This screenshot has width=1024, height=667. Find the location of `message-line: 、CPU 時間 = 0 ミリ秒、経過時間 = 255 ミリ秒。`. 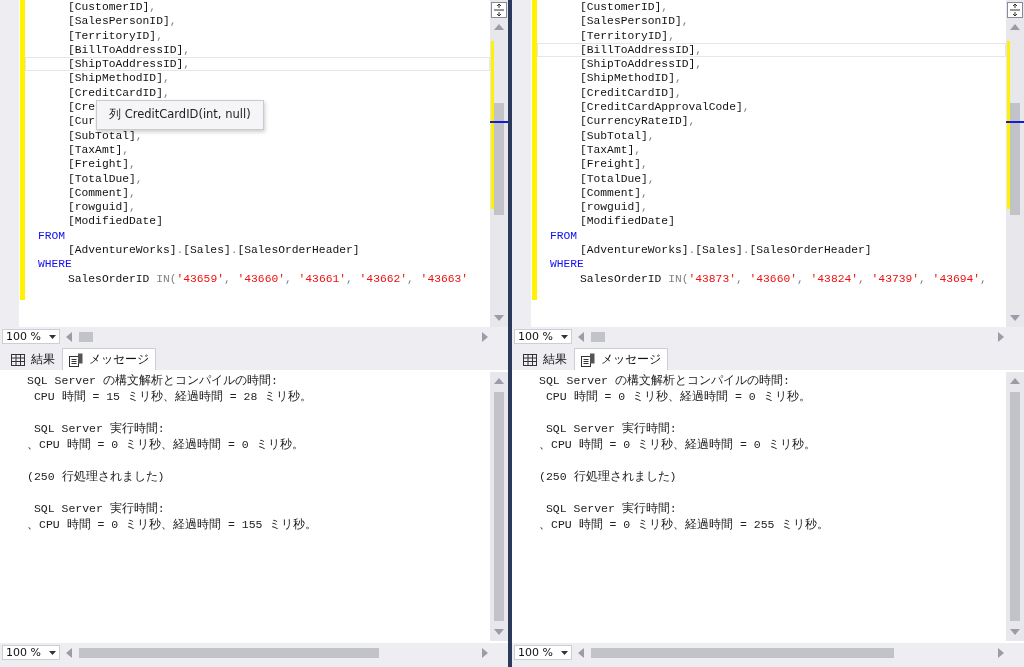

message-line: 、CPU 時間 = 0 ミリ秒、経過時間 = 255 ミリ秒。 is located at coordinates (685, 525).